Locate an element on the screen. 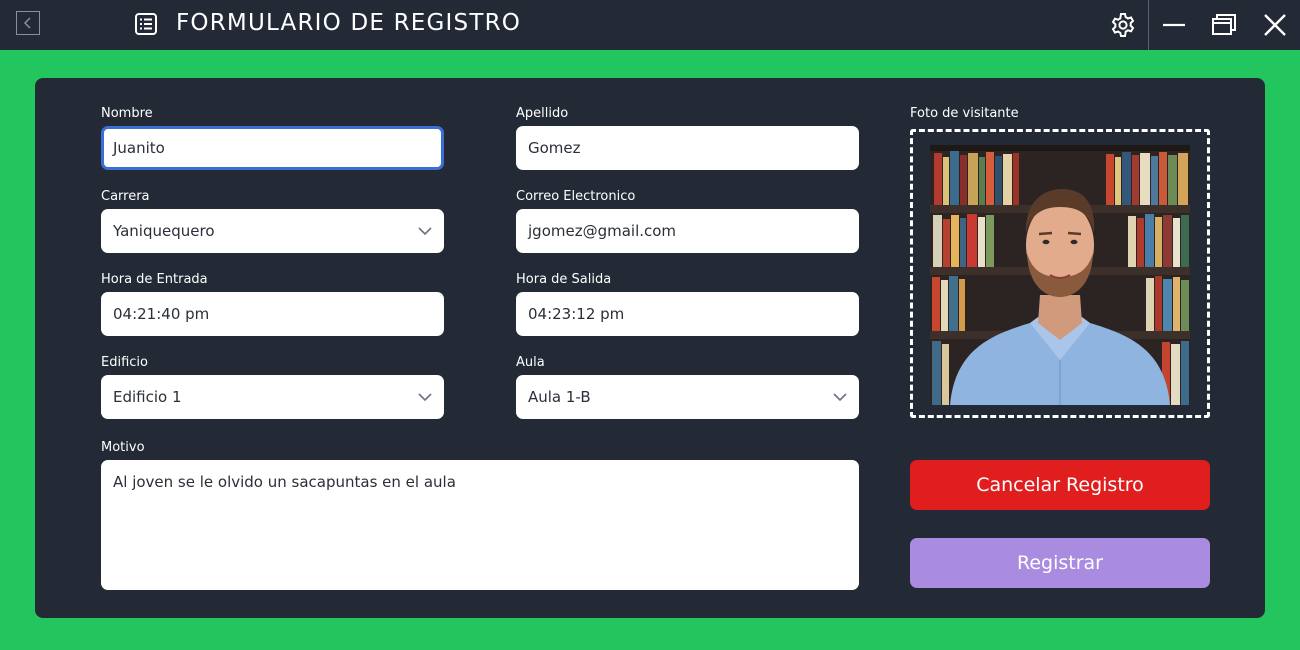  nombre-input: Juanito is located at coordinates (272, 148).